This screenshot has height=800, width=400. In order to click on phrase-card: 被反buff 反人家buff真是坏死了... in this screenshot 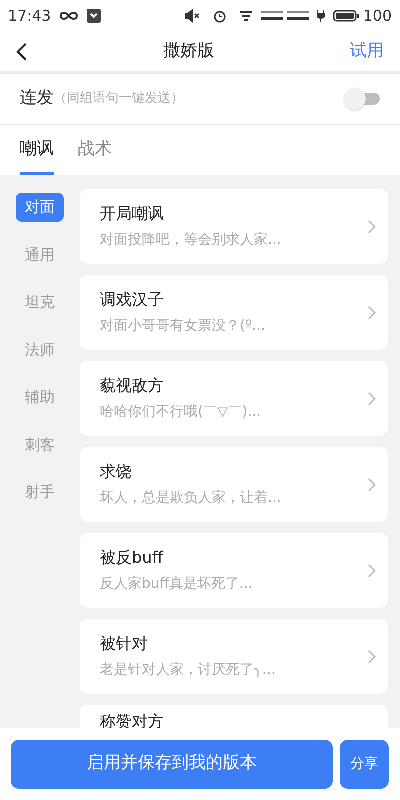, I will do `click(234, 570)`.